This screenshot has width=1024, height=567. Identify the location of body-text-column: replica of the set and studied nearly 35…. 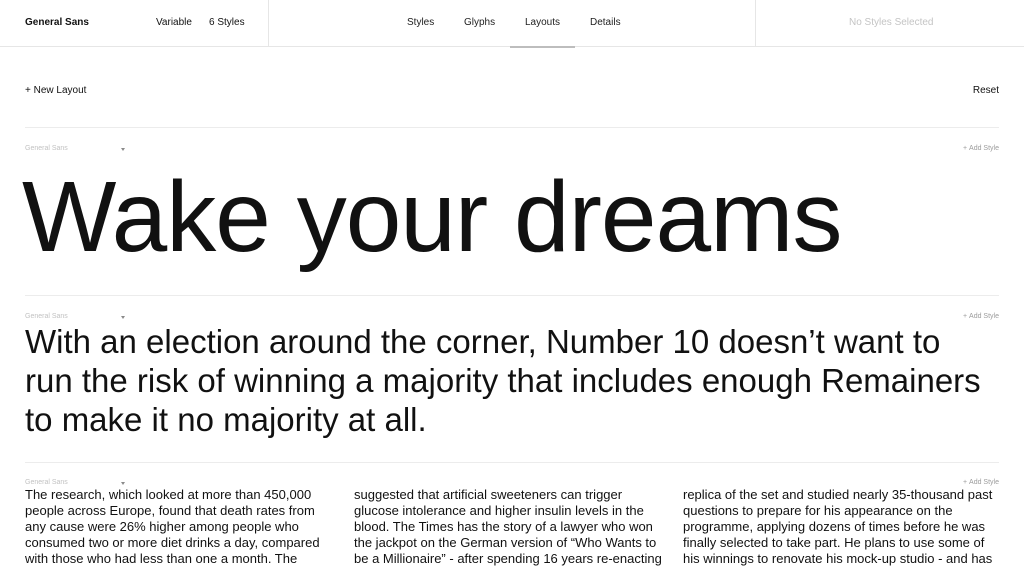
(838, 527).